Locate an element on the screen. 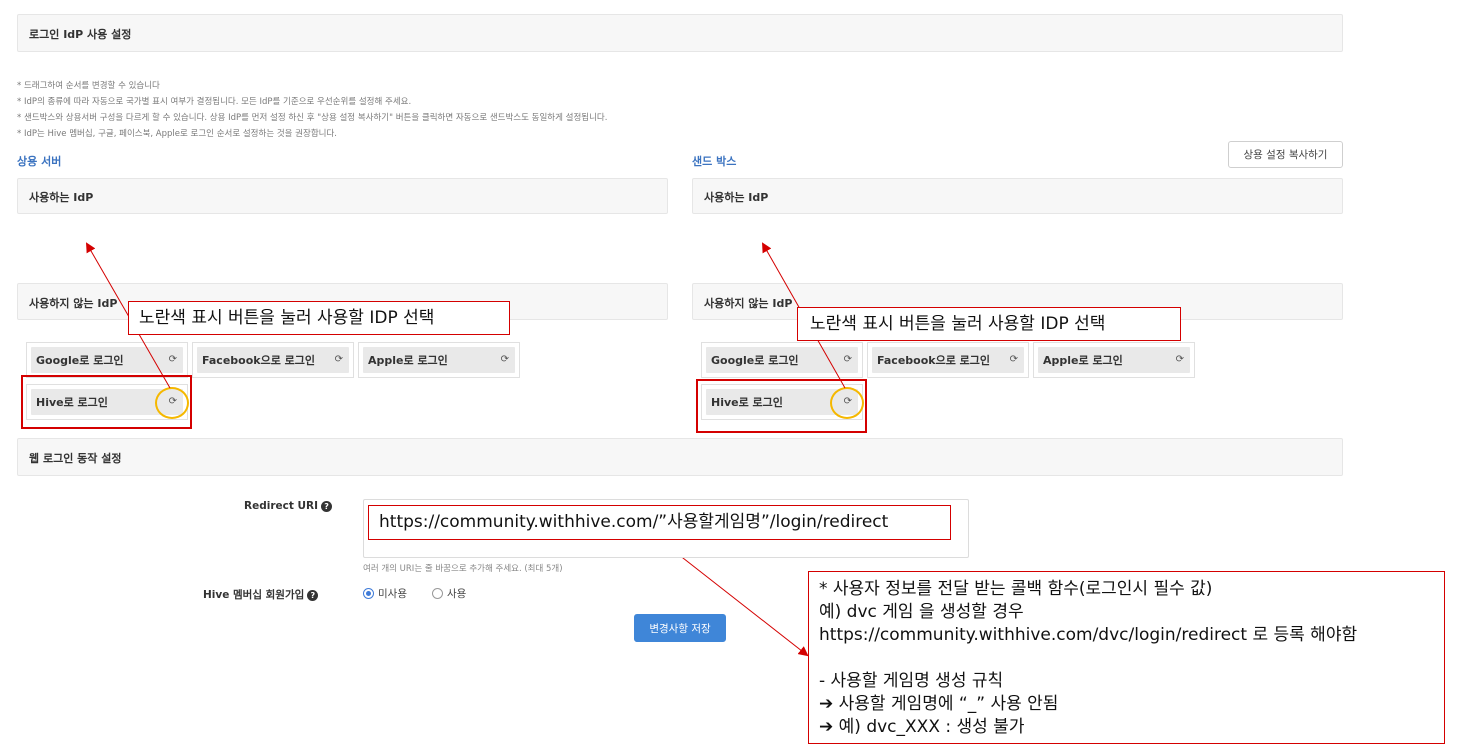 This screenshot has width=1458, height=753. note-line is located at coordinates (1126, 658).